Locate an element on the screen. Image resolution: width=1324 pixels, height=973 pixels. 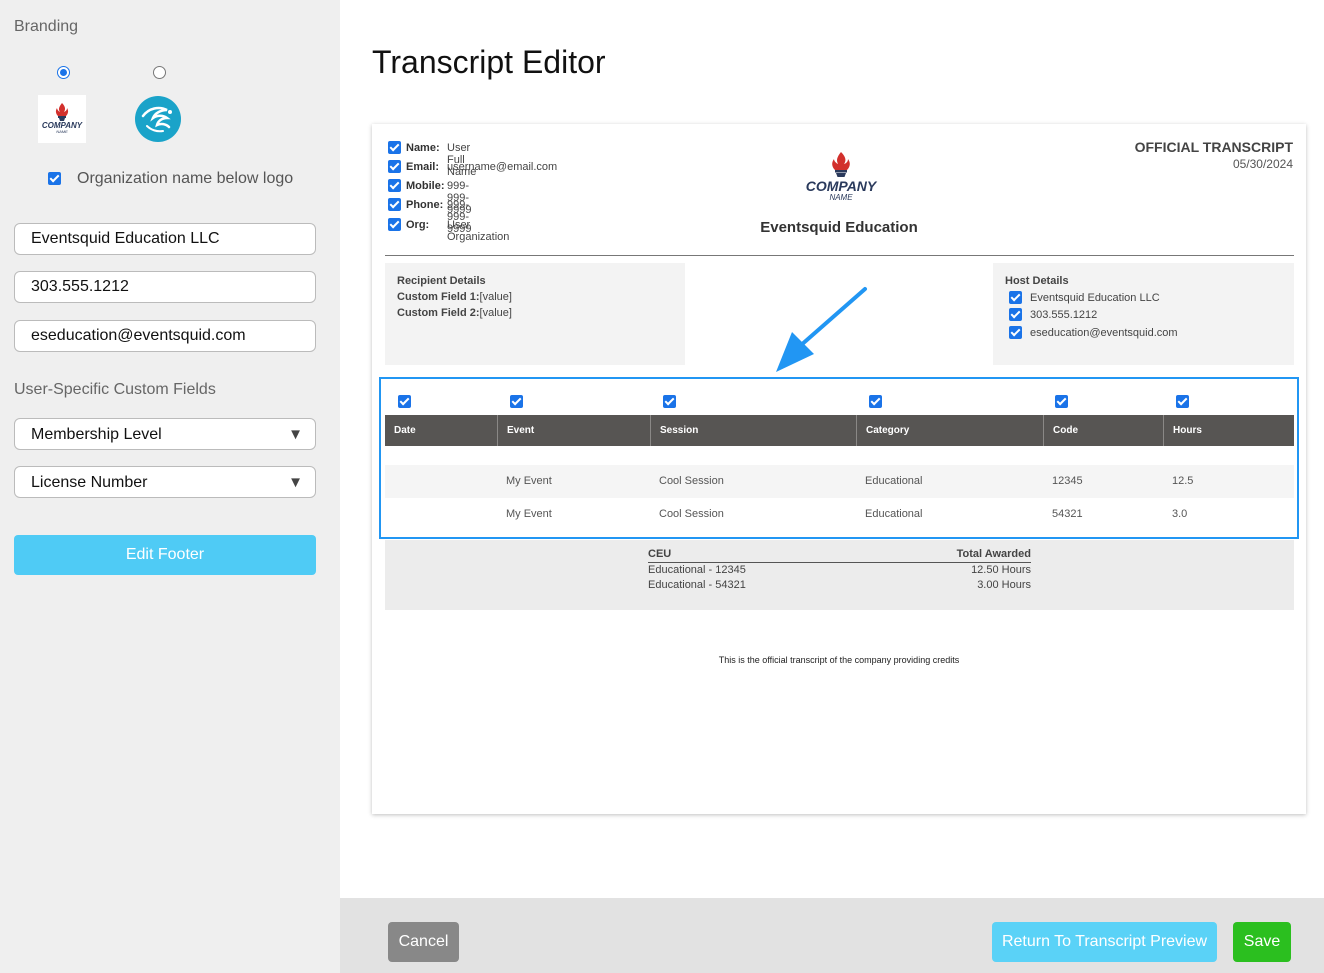
squid-logo-icon is located at coordinates (158, 119).